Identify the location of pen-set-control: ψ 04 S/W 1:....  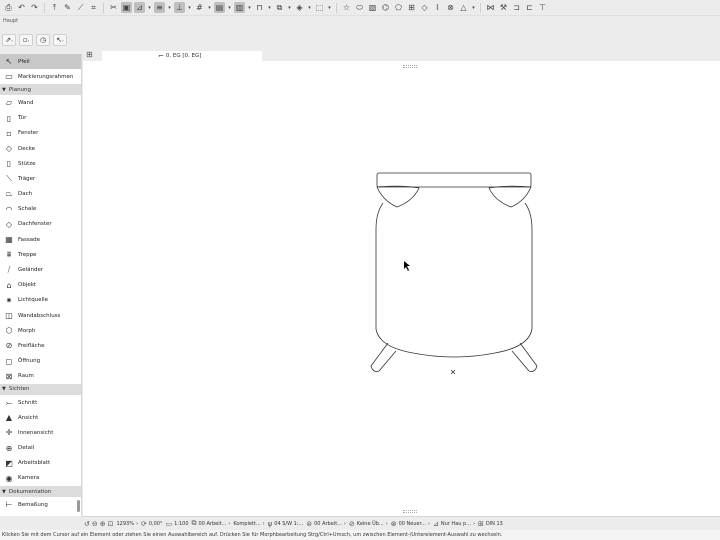
(286, 524).